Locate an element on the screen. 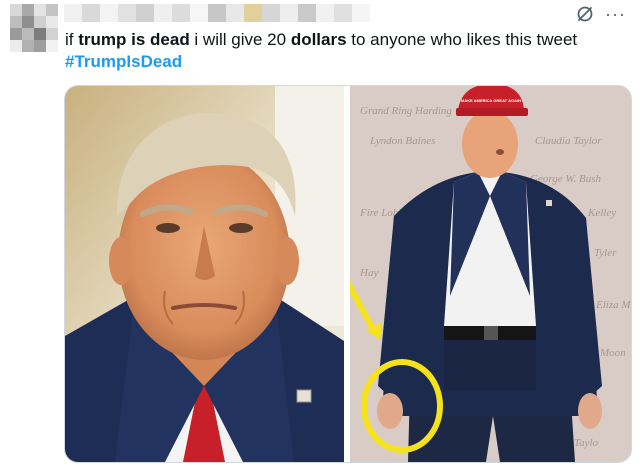 The image size is (640, 466). wall-text: Eliza M is located at coordinates (613, 305).